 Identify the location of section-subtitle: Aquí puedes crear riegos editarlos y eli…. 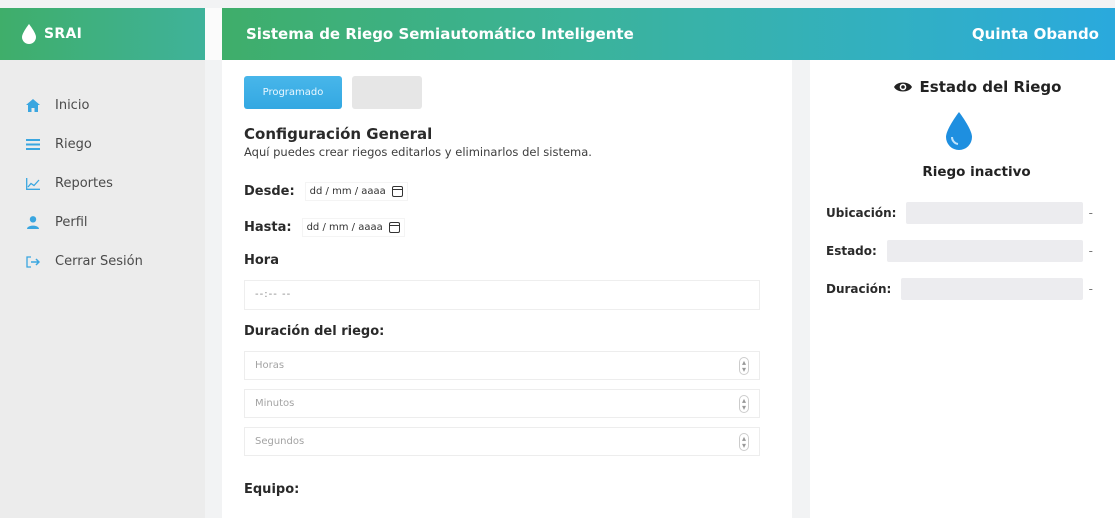
(418, 152).